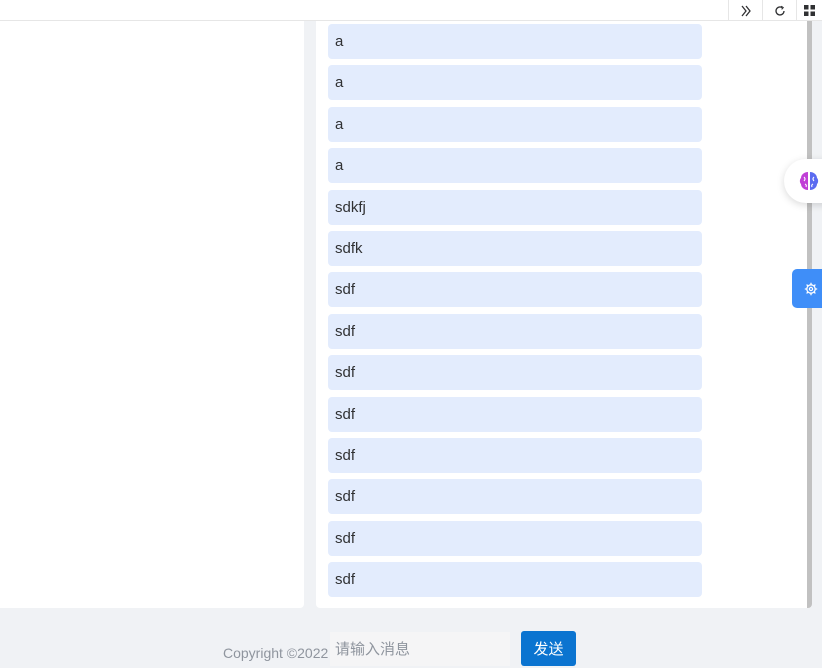 This screenshot has height=668, width=822. I want to click on expand-button, so click(745, 10).